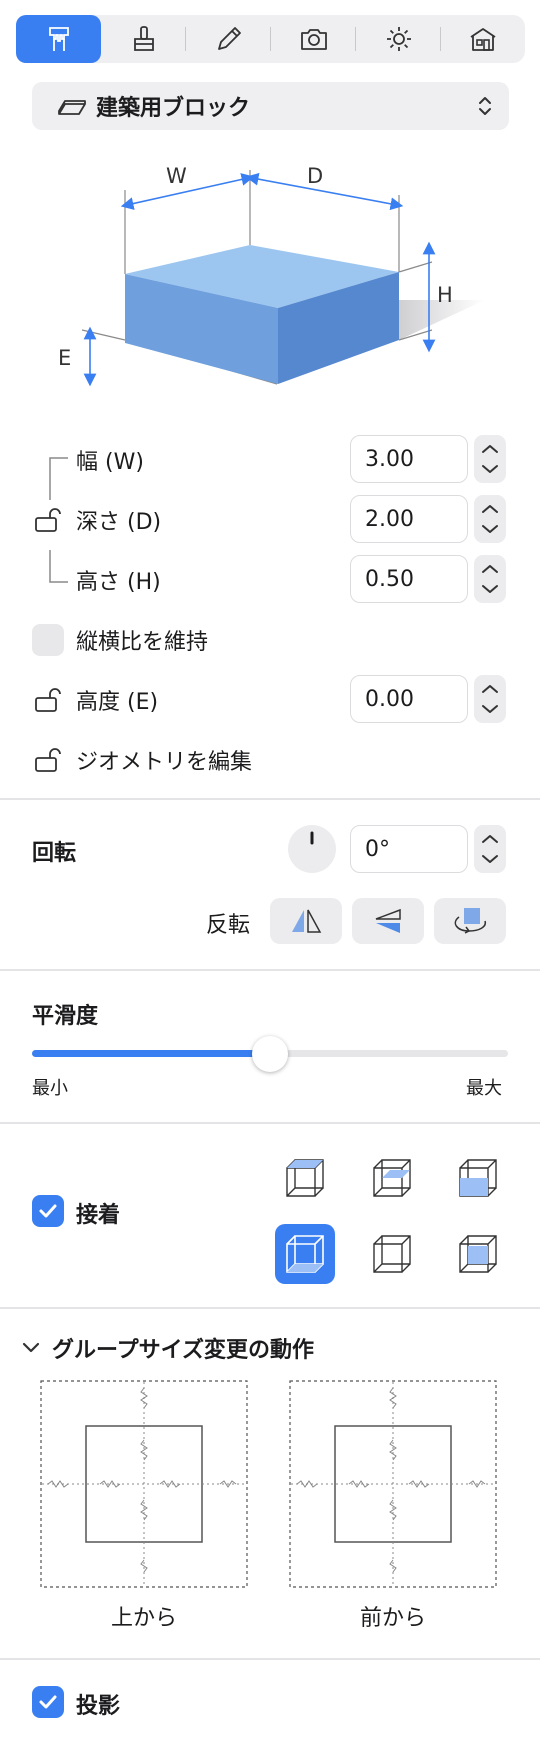 The image size is (540, 1754). Describe the element at coordinates (64, 358) in the screenshot. I see `elevation-dim-label: E` at that location.